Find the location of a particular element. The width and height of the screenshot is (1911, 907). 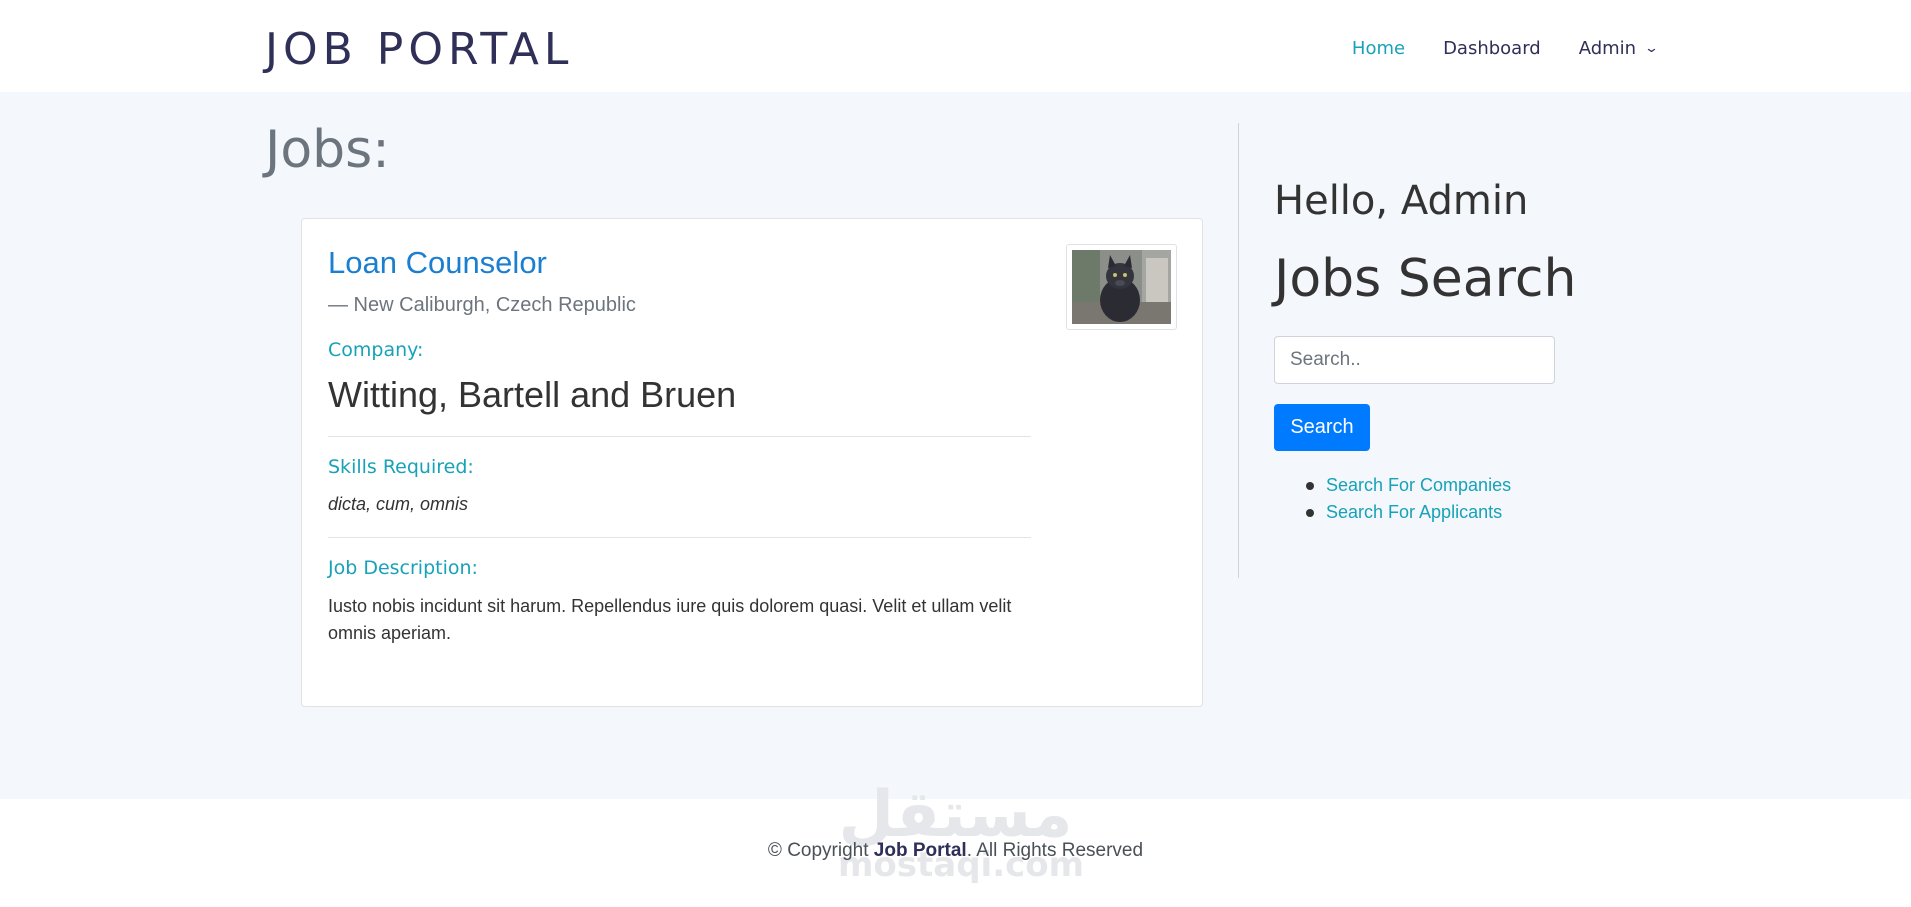

nav-home-link: Home is located at coordinates (1378, 48).